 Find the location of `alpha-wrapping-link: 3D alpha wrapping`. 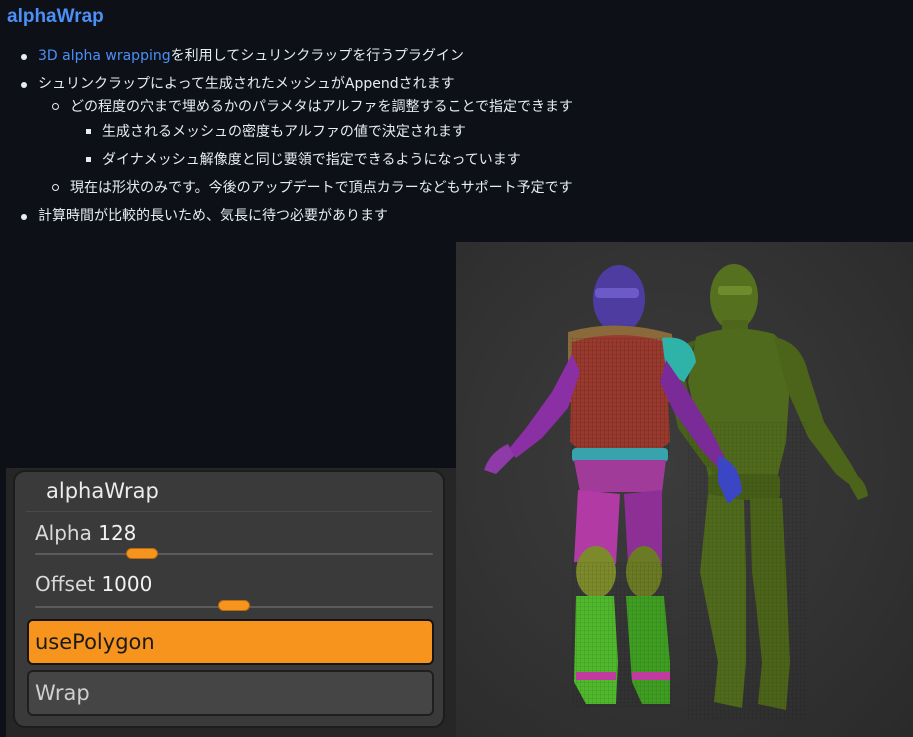

alpha-wrapping-link: 3D alpha wrapping is located at coordinates (104, 56).